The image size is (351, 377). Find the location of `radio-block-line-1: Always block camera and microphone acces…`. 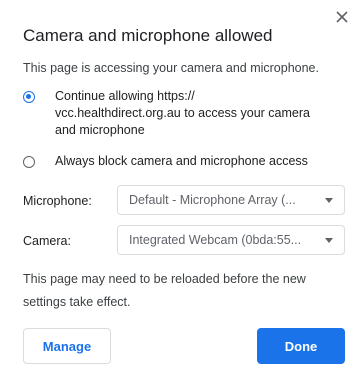

radio-block-line-1: Always block camera and microphone acces… is located at coordinates (181, 161).